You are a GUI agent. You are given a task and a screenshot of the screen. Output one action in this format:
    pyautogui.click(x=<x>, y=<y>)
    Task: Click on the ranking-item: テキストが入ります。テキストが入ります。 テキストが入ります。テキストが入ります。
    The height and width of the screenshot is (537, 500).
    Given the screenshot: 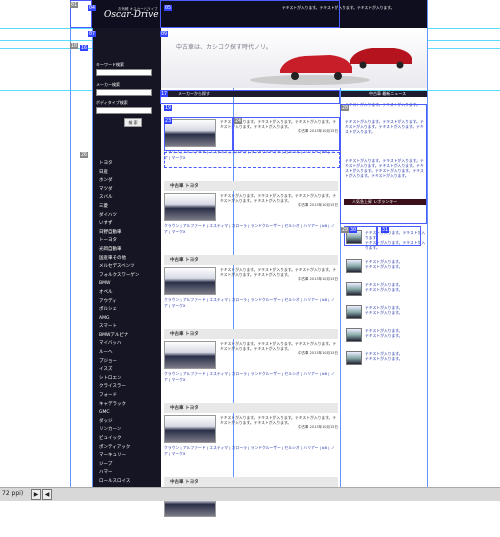 What is the action you would take?
    pyautogui.click(x=386, y=240)
    